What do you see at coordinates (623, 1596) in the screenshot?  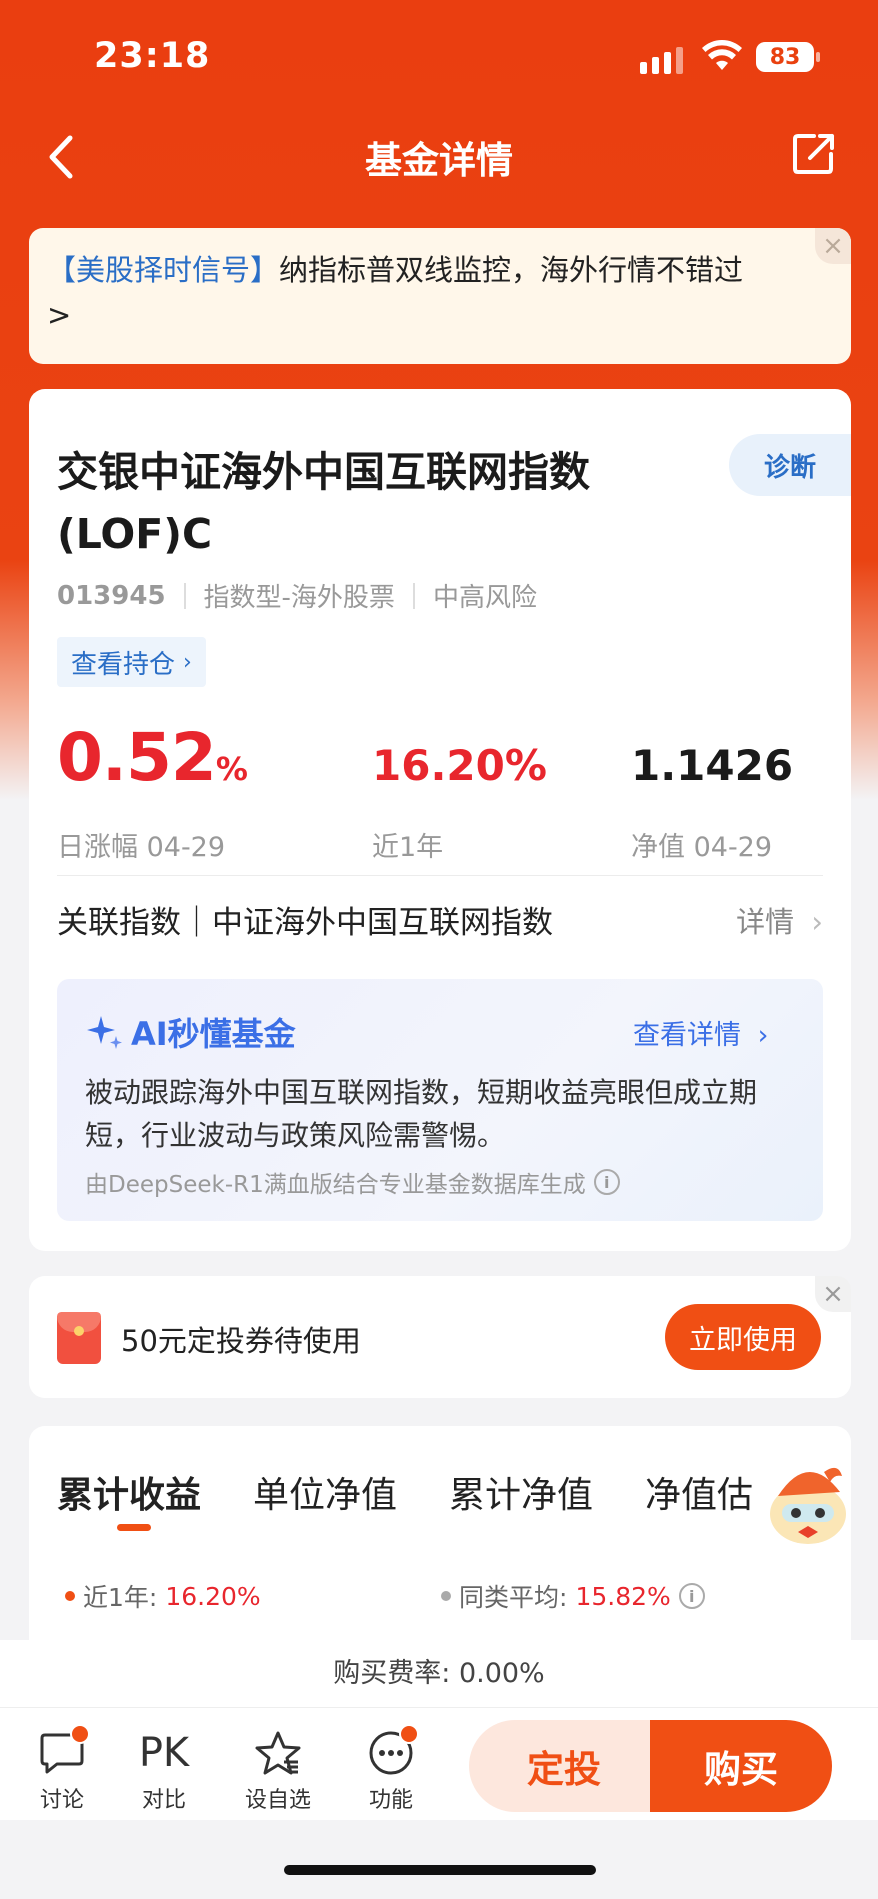 I see `legend-avg-value: 15.82%` at bounding box center [623, 1596].